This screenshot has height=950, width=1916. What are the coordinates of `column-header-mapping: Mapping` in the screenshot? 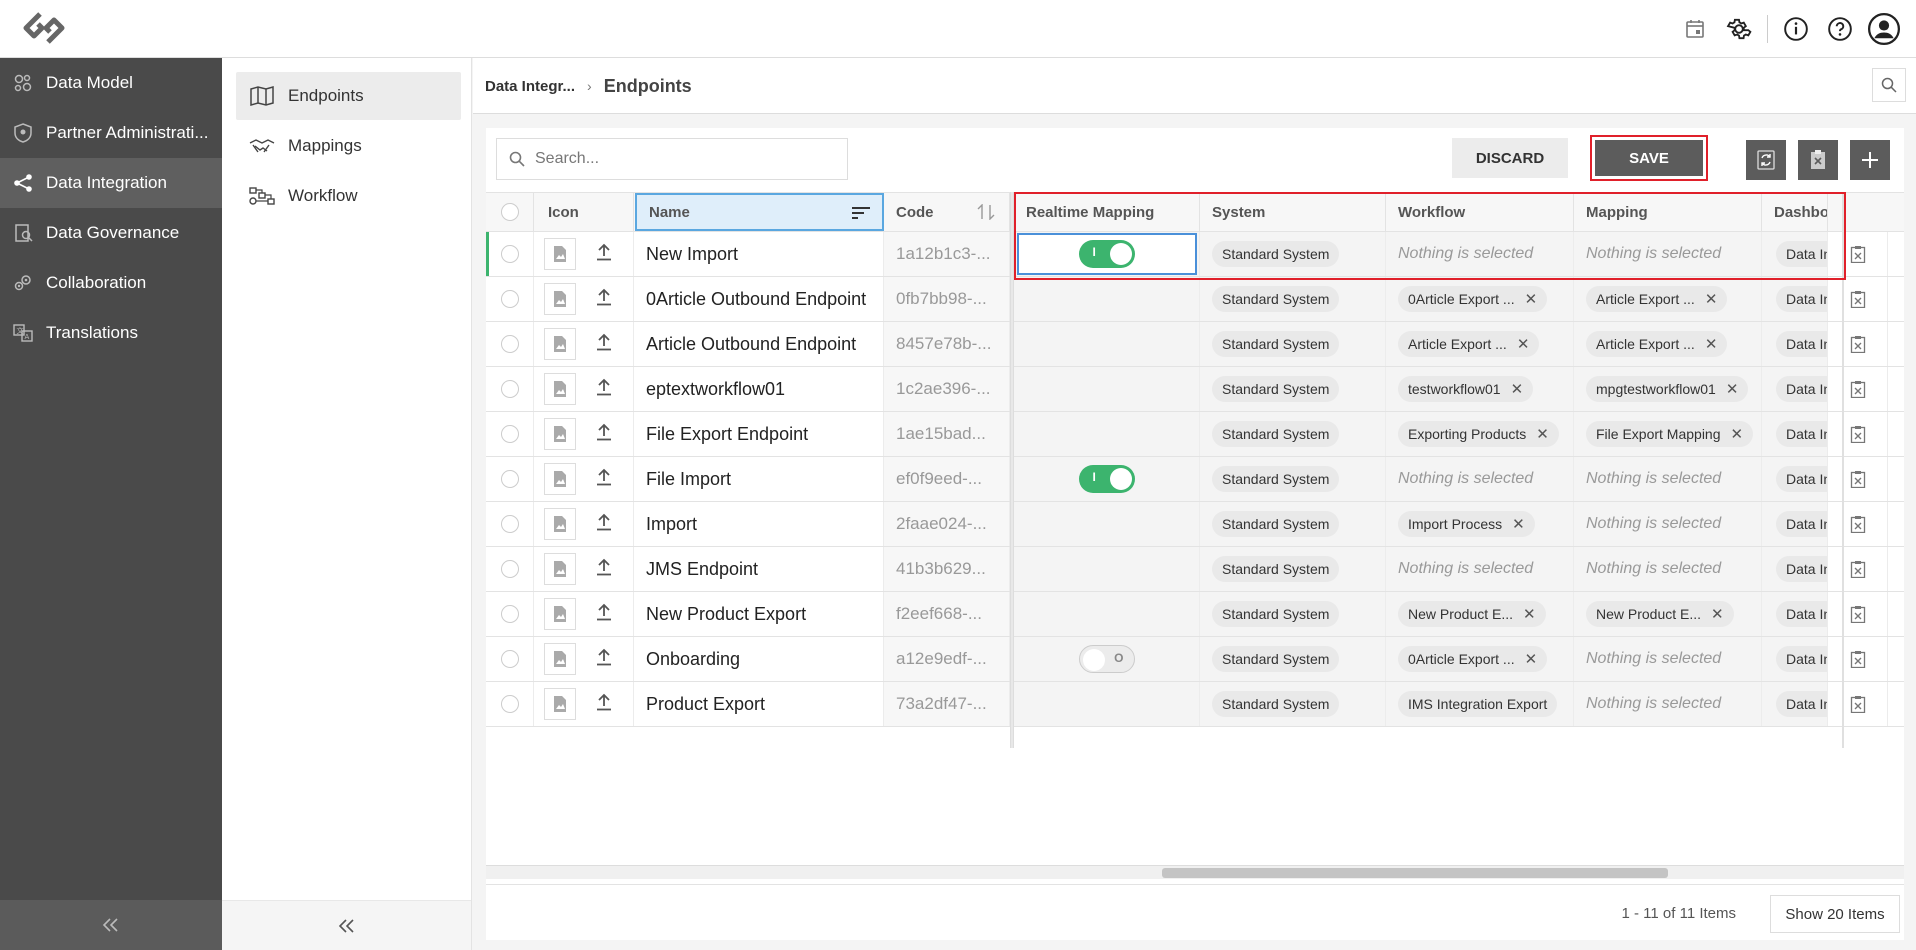 It's located at (1668, 212).